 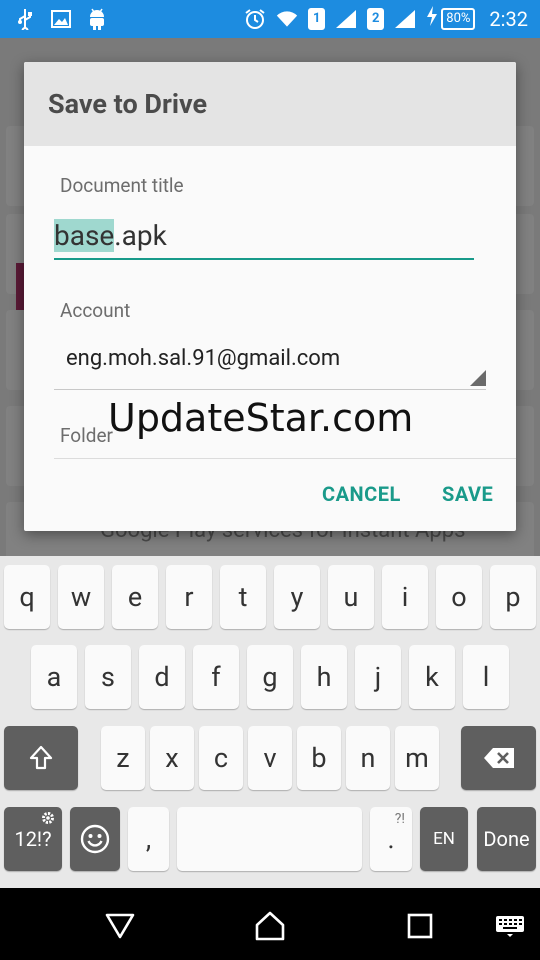 I want to click on save-button: SAVE, so click(x=467, y=494).